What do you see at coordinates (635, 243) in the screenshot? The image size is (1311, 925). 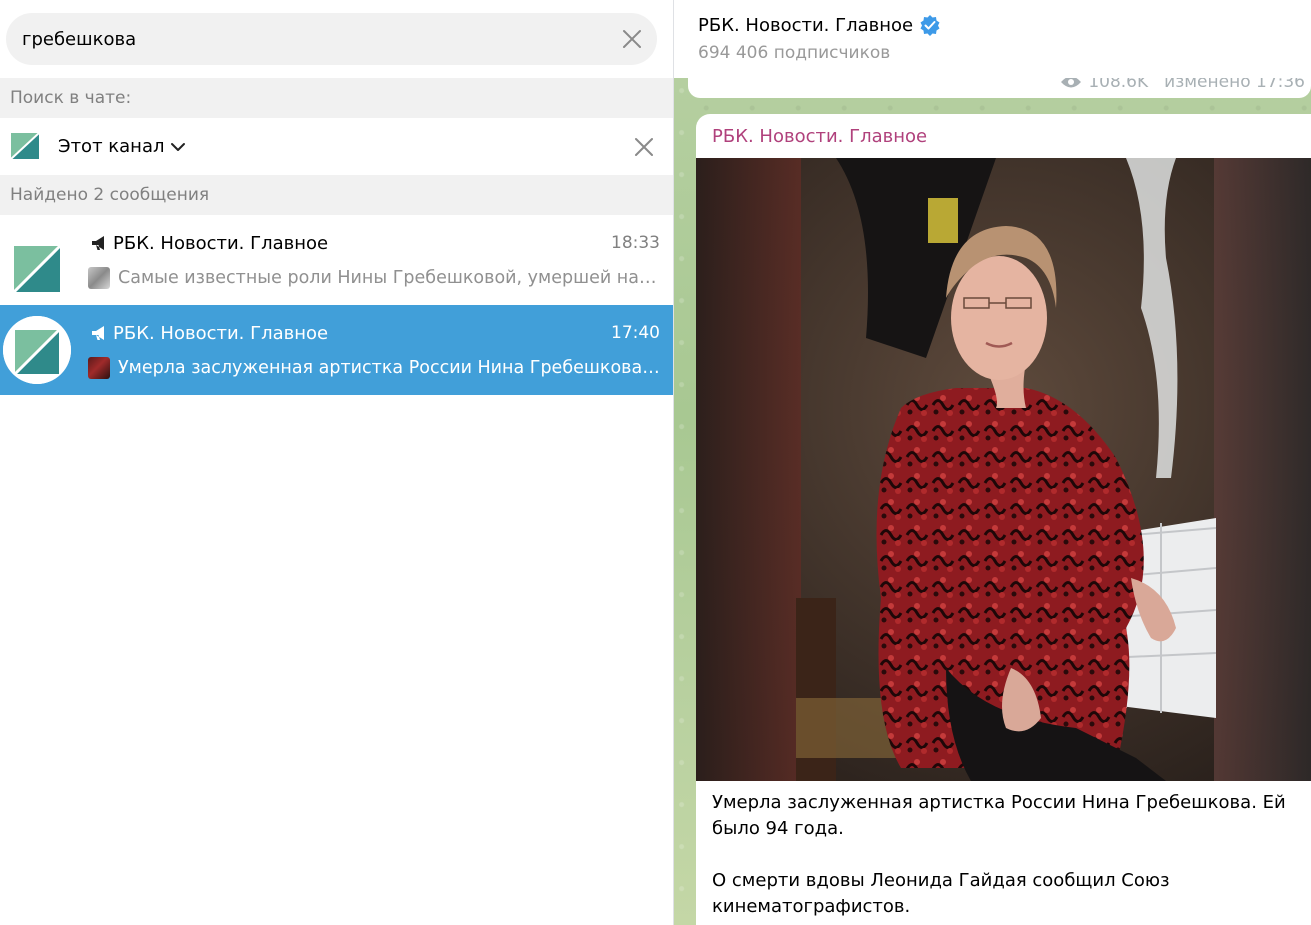 I see `result-time: 18:33` at bounding box center [635, 243].